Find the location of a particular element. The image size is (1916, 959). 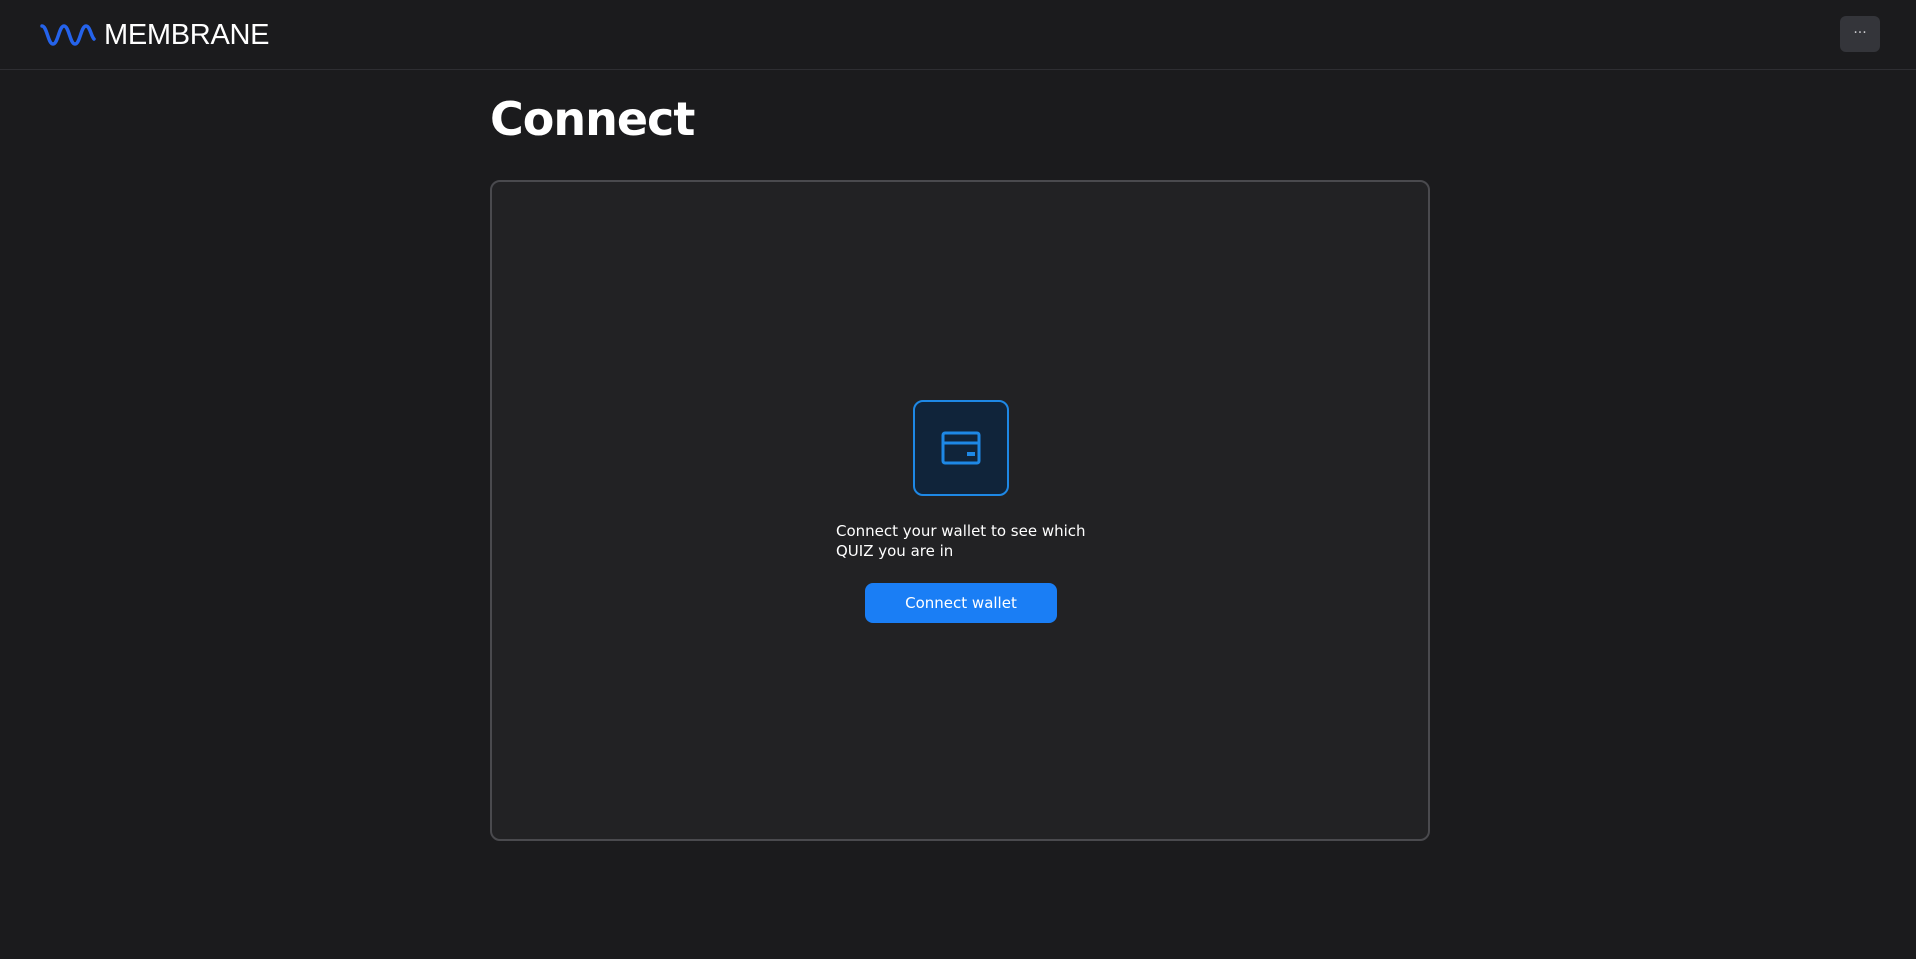

more-menu-button: ··· is located at coordinates (1860, 34).